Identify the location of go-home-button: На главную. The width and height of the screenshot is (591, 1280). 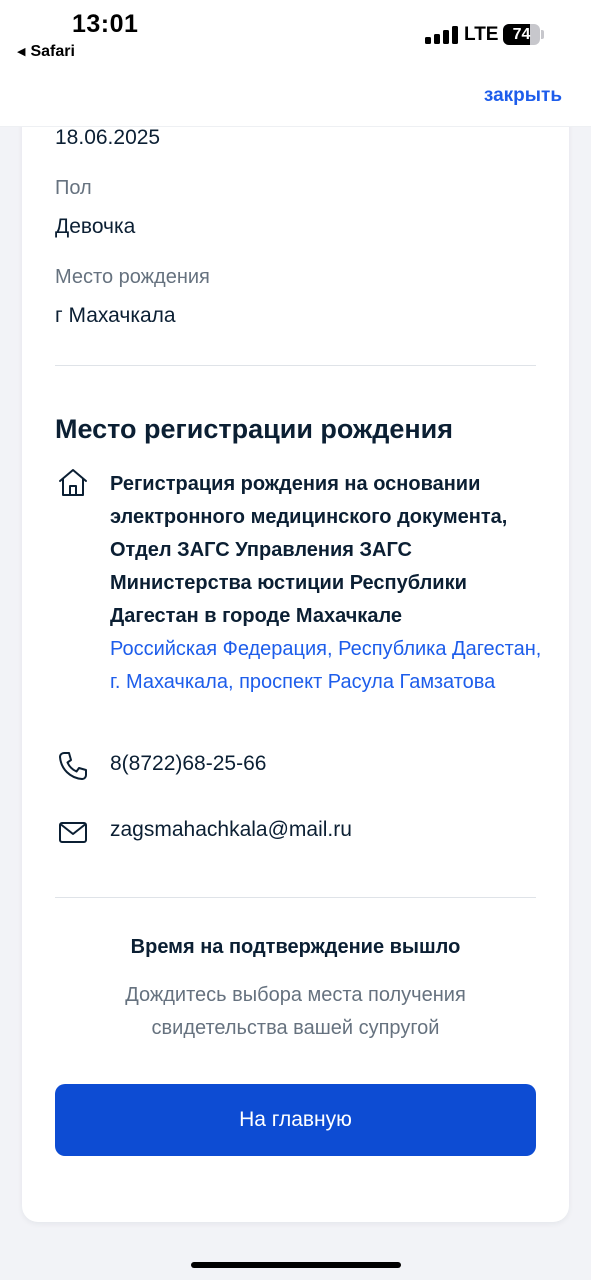
(295, 1120).